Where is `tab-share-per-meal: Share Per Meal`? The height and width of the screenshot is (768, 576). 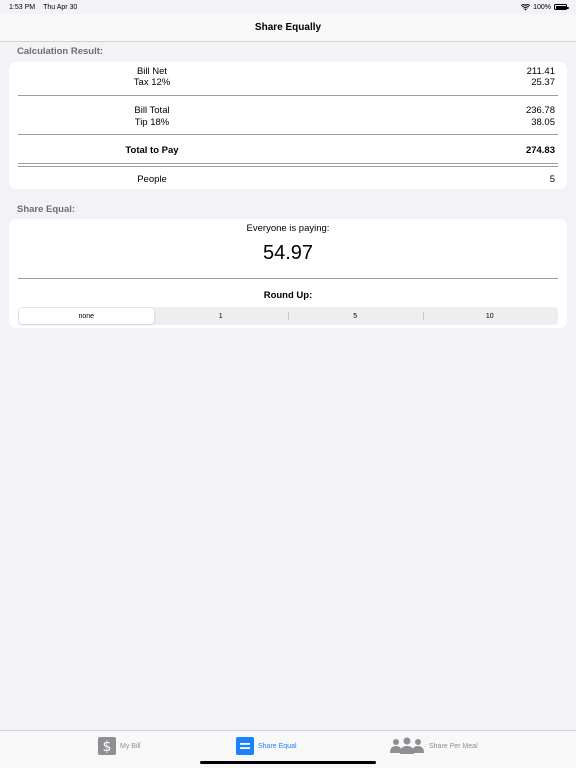 tab-share-per-meal: Share Per Meal is located at coordinates (433, 746).